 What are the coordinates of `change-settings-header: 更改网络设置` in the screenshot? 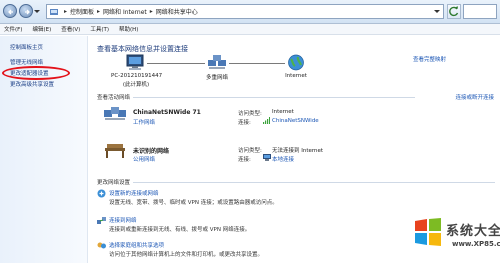 It's located at (114, 183).